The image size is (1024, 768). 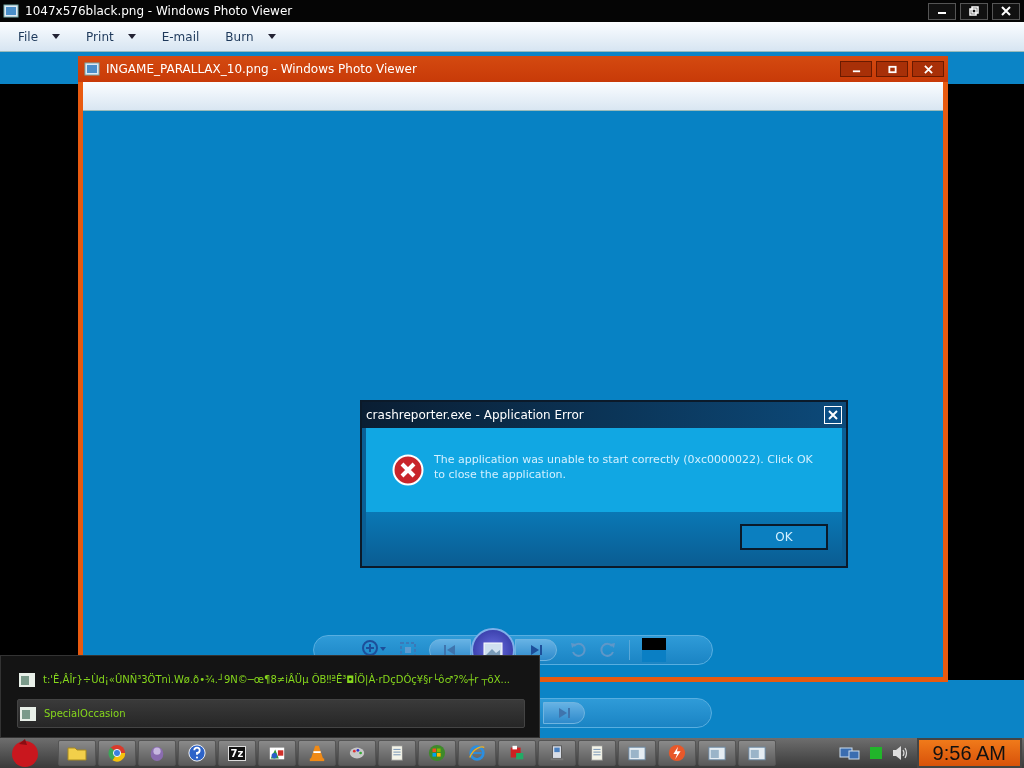 What do you see at coordinates (477, 753) in the screenshot?
I see `browser-icon` at bounding box center [477, 753].